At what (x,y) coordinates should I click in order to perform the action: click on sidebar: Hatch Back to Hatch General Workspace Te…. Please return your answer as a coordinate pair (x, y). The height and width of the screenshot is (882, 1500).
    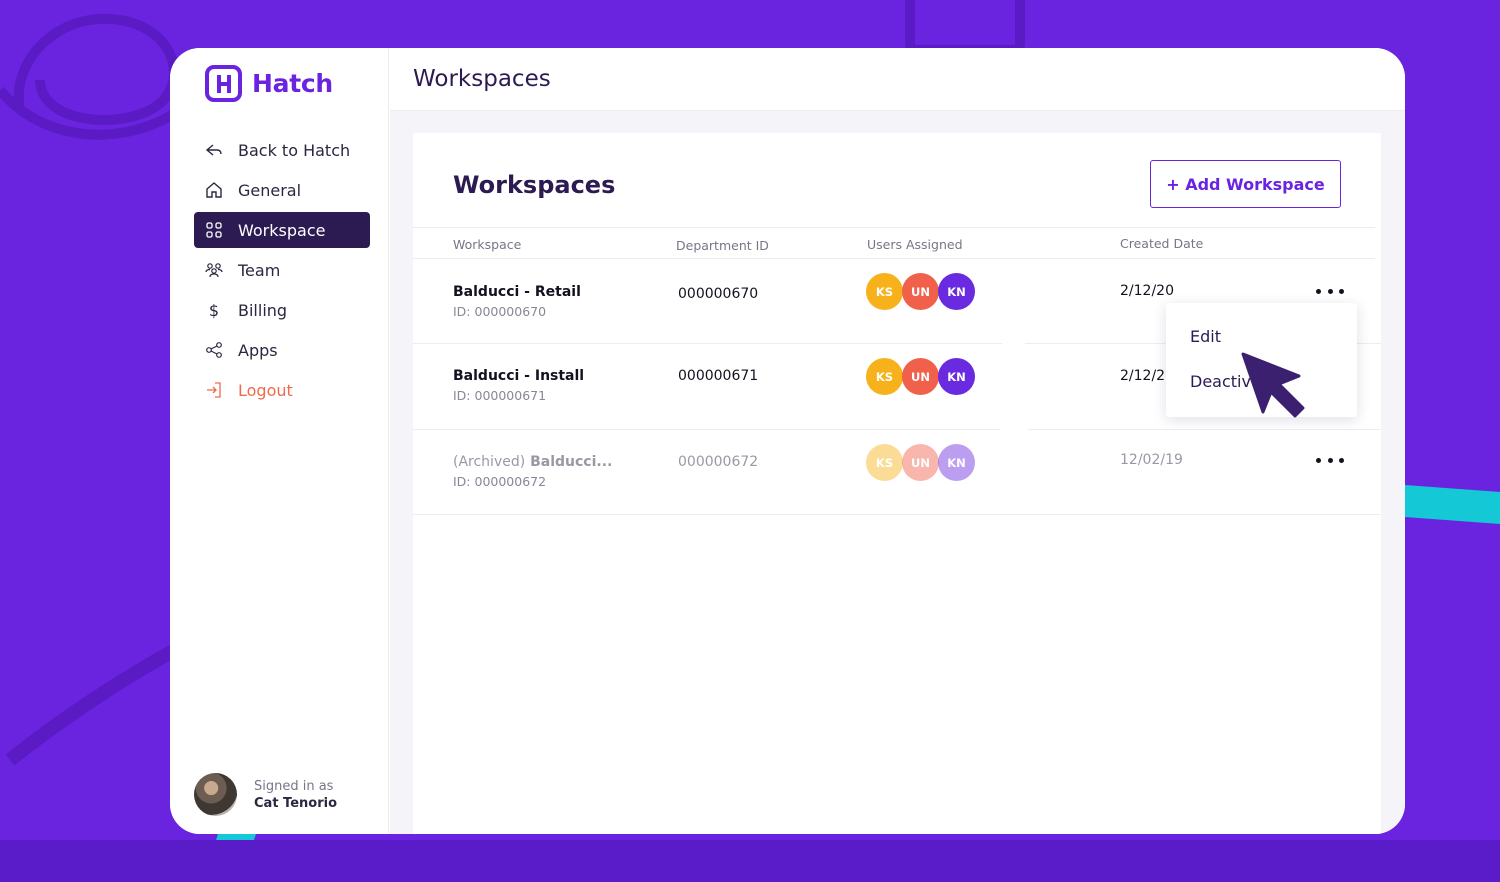
    Looking at the image, I should click on (279, 441).